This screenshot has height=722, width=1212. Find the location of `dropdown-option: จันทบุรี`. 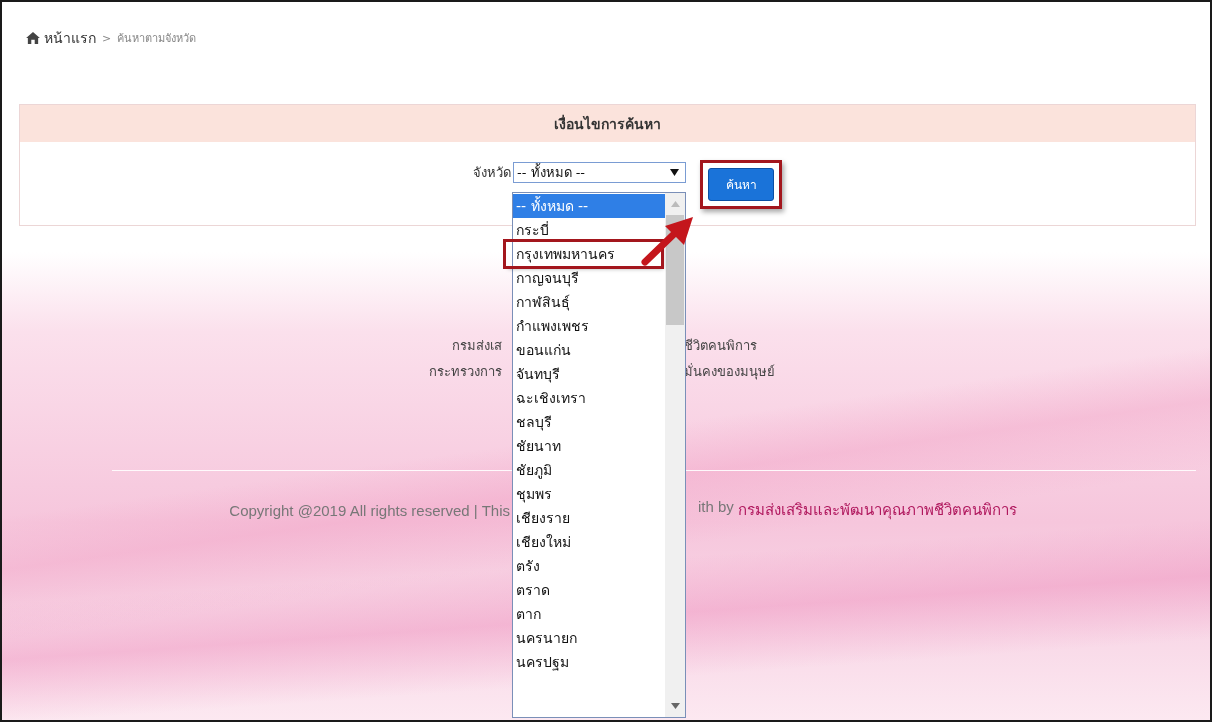

dropdown-option: จันทบุรี is located at coordinates (589, 374).